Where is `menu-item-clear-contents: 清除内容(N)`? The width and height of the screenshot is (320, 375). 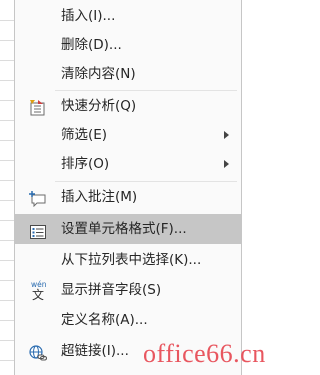
menu-item-clear-contents: 清除内容(N) is located at coordinates (128, 74).